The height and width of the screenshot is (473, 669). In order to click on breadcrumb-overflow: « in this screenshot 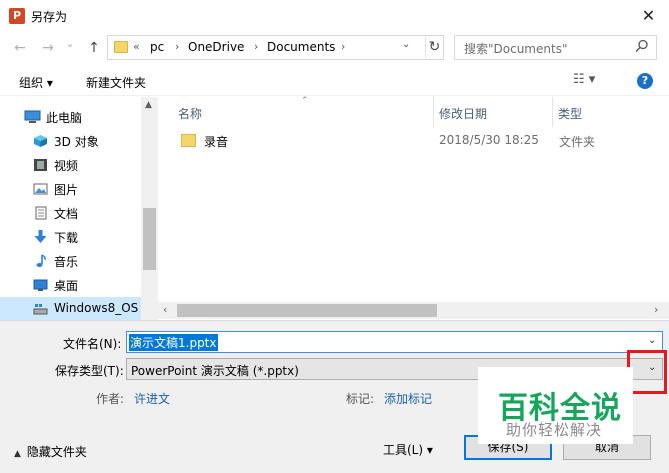, I will do `click(136, 46)`.